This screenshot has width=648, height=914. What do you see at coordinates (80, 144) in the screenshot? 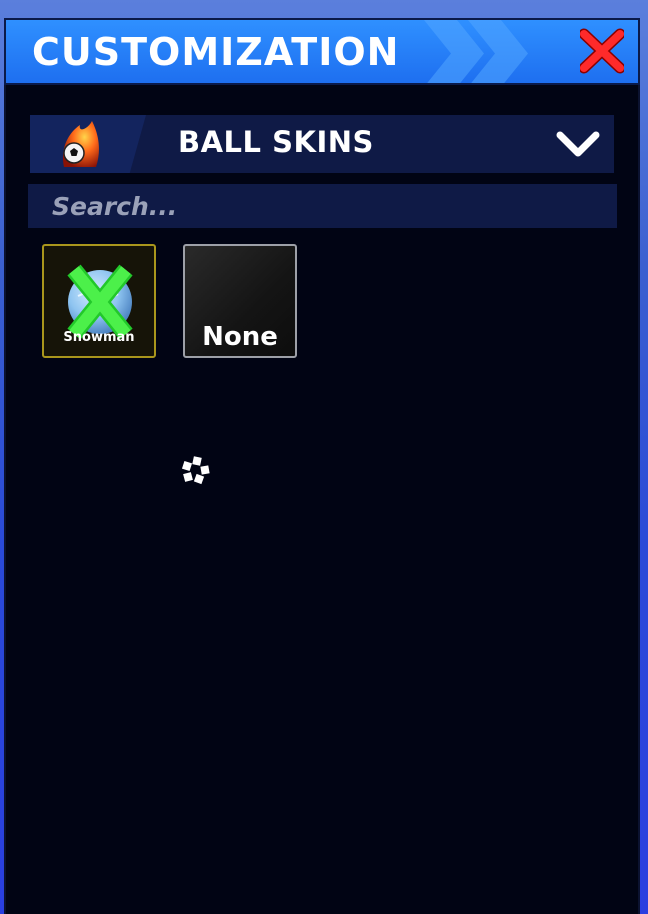
I see `flaming-ball-icon` at bounding box center [80, 144].